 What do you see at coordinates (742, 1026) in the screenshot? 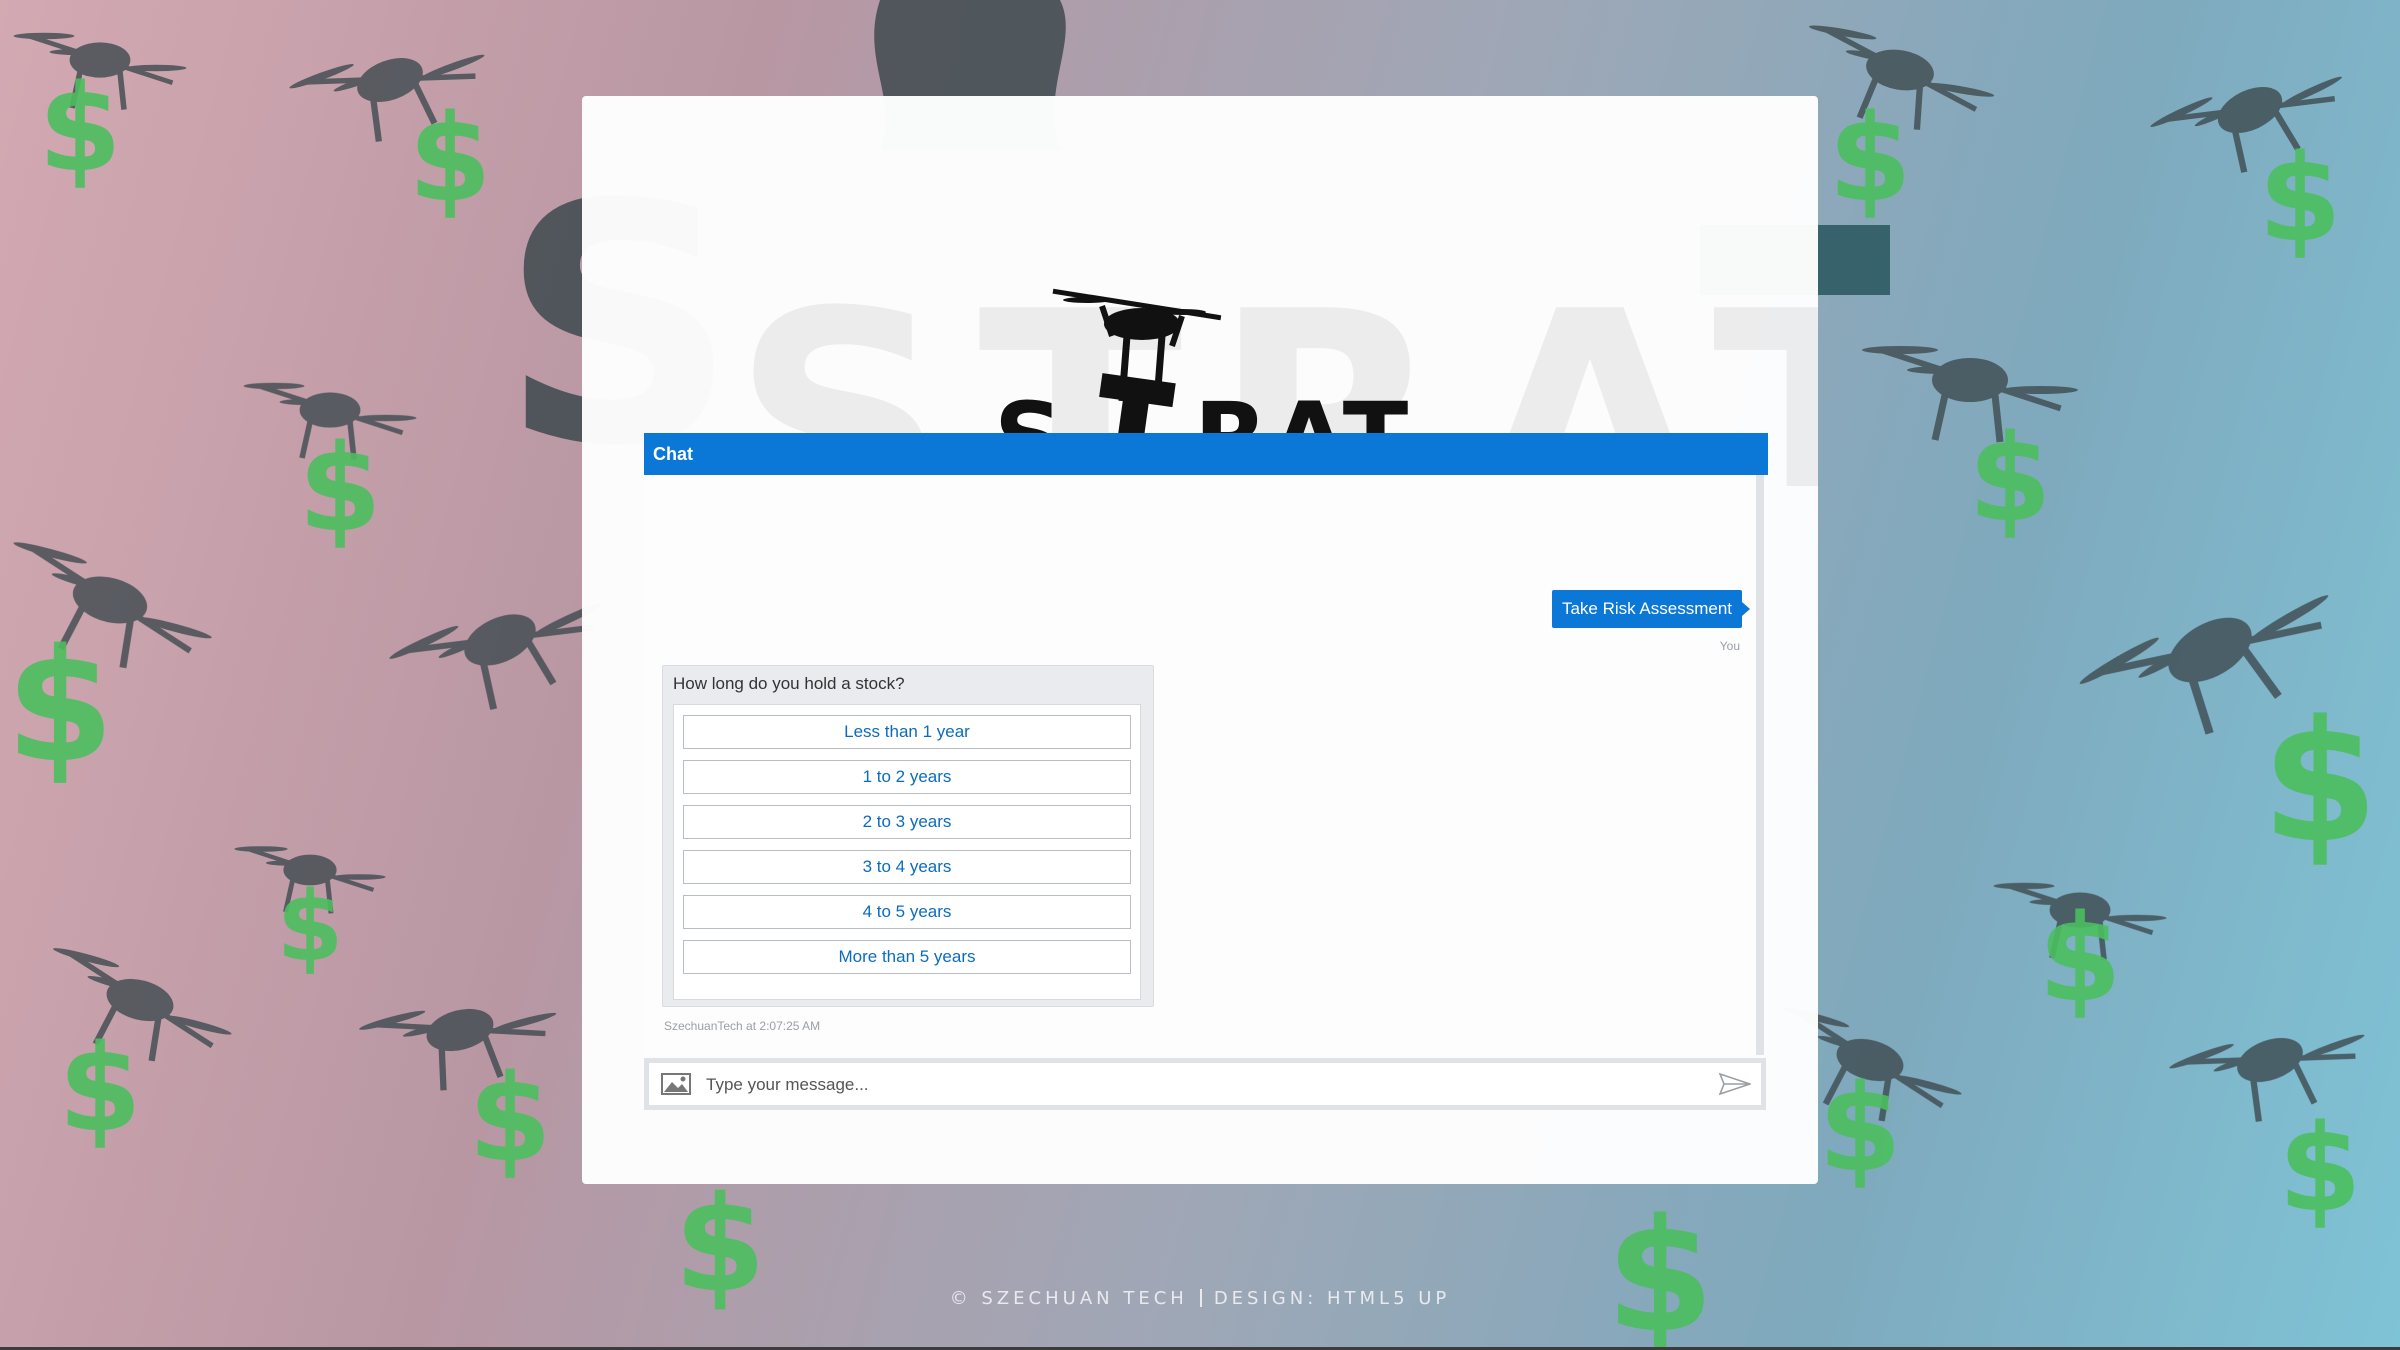
I see `bot-message-meta: SzechuanTech at 2:07:25 AM` at bounding box center [742, 1026].